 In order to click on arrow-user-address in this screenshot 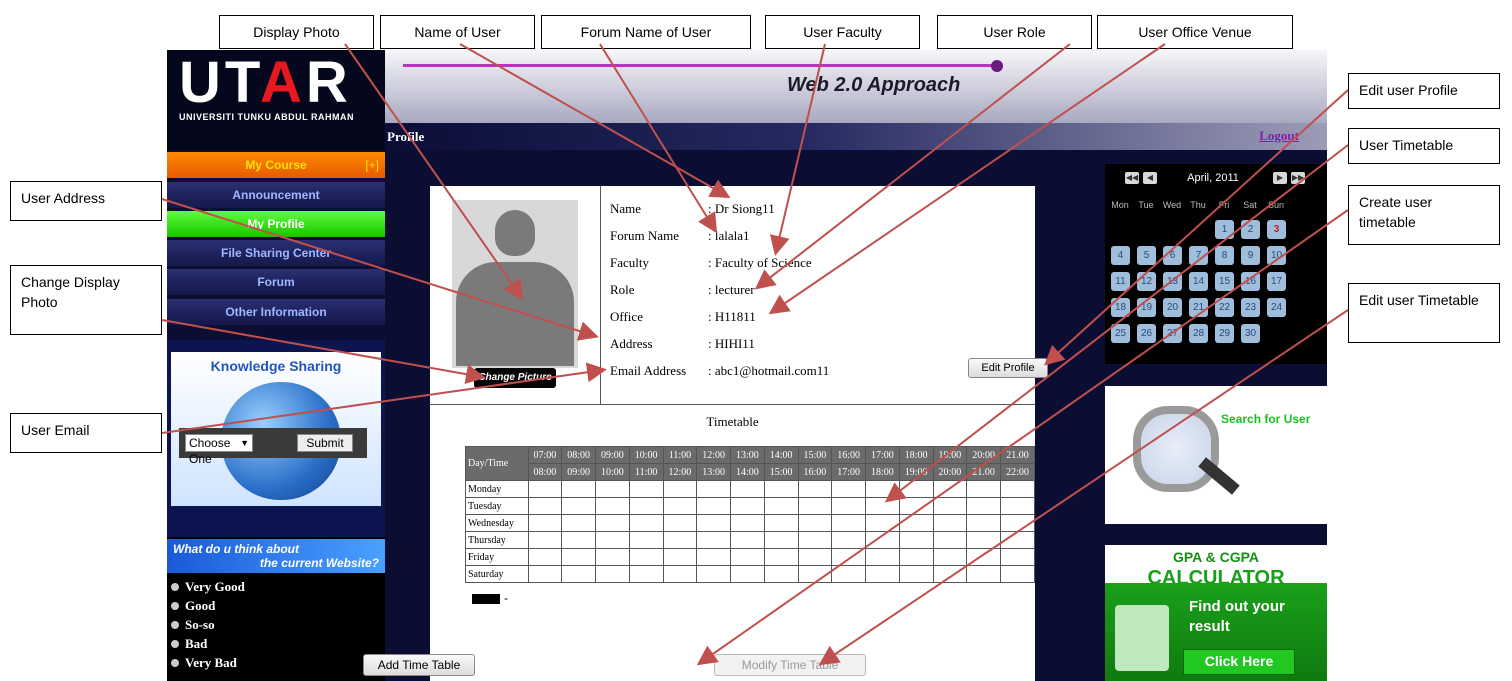, I will do `click(380, 269)`.